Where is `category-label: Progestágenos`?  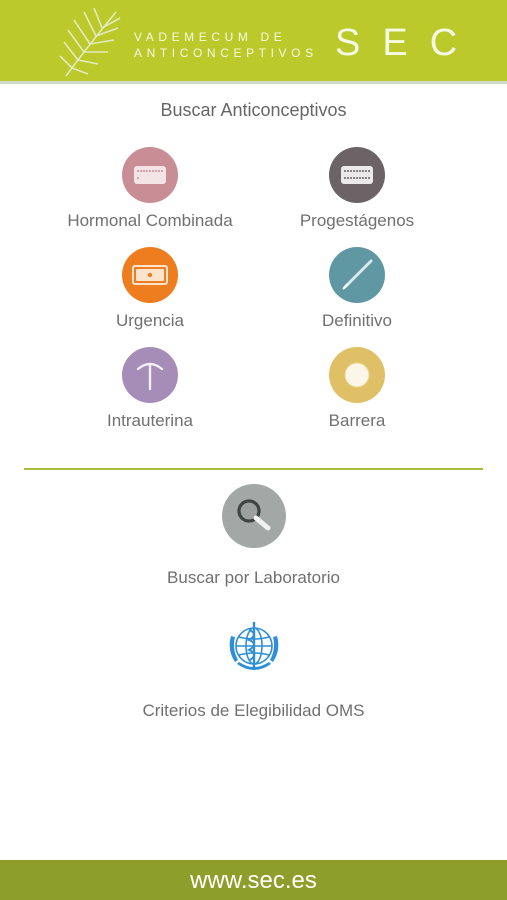
category-label: Progestágenos is located at coordinates (357, 220).